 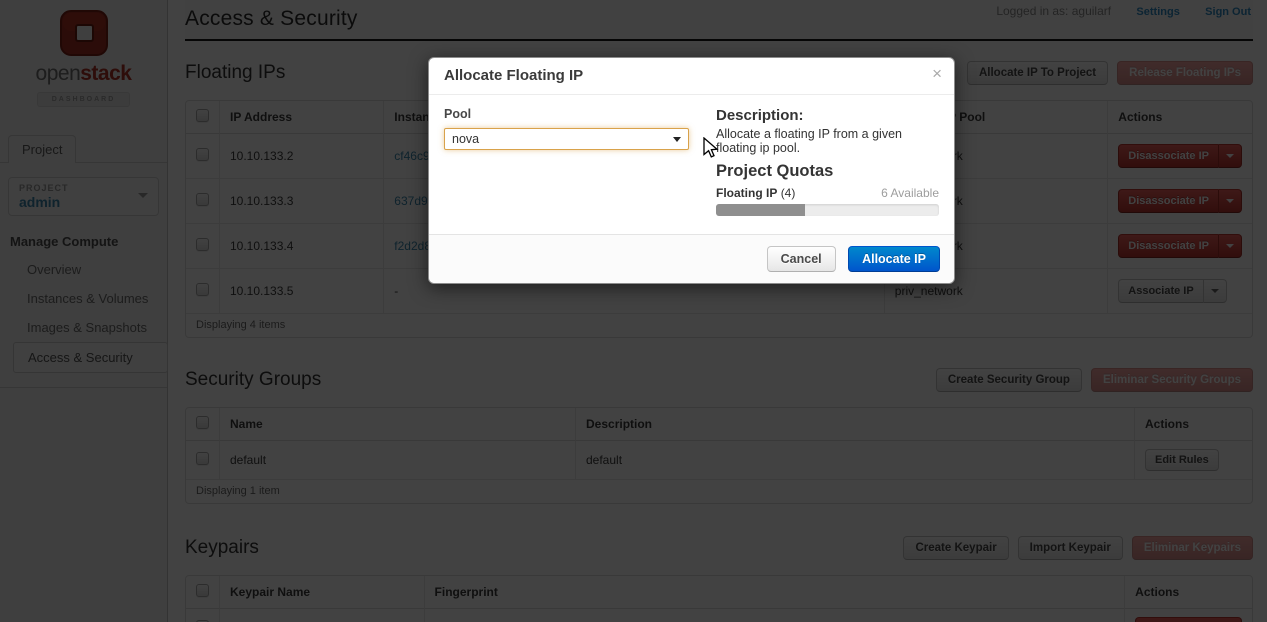 What do you see at coordinates (775, 171) in the screenshot?
I see `project-quotas-title: Project Quotas` at bounding box center [775, 171].